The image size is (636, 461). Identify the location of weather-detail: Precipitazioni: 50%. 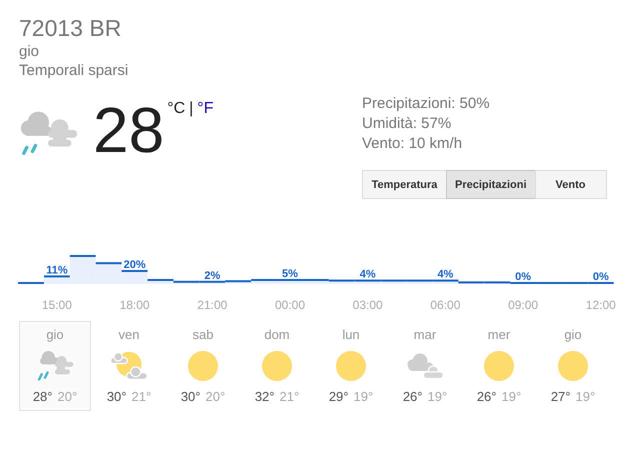
(426, 104).